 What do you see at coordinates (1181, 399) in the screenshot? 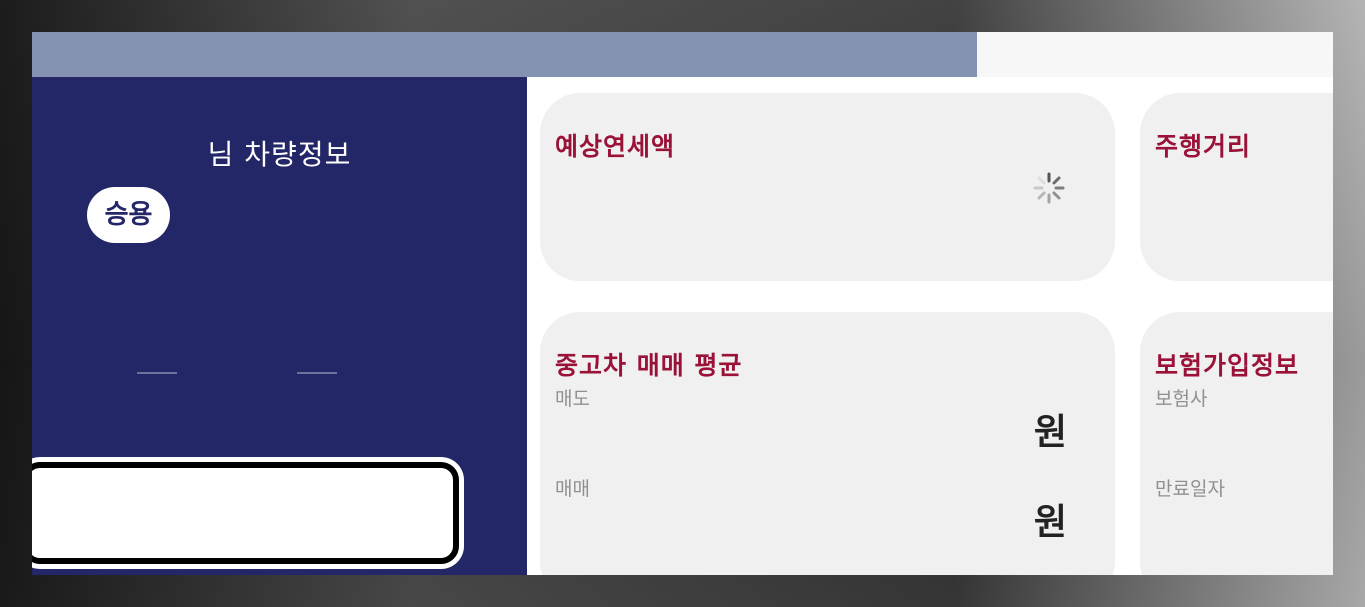
I see `insurer-label: 보험사` at bounding box center [1181, 399].